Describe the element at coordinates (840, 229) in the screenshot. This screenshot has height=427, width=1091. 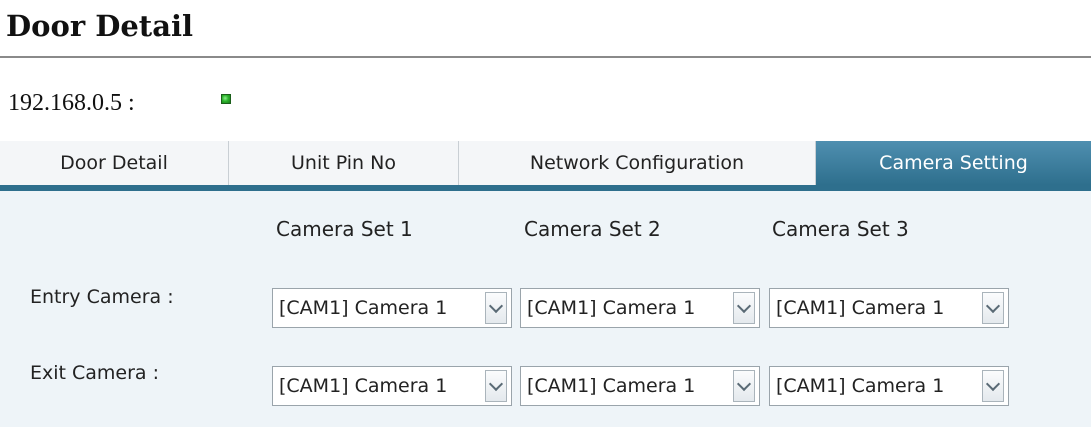
I see `camera-set-3-header: Camera Set 3` at that location.